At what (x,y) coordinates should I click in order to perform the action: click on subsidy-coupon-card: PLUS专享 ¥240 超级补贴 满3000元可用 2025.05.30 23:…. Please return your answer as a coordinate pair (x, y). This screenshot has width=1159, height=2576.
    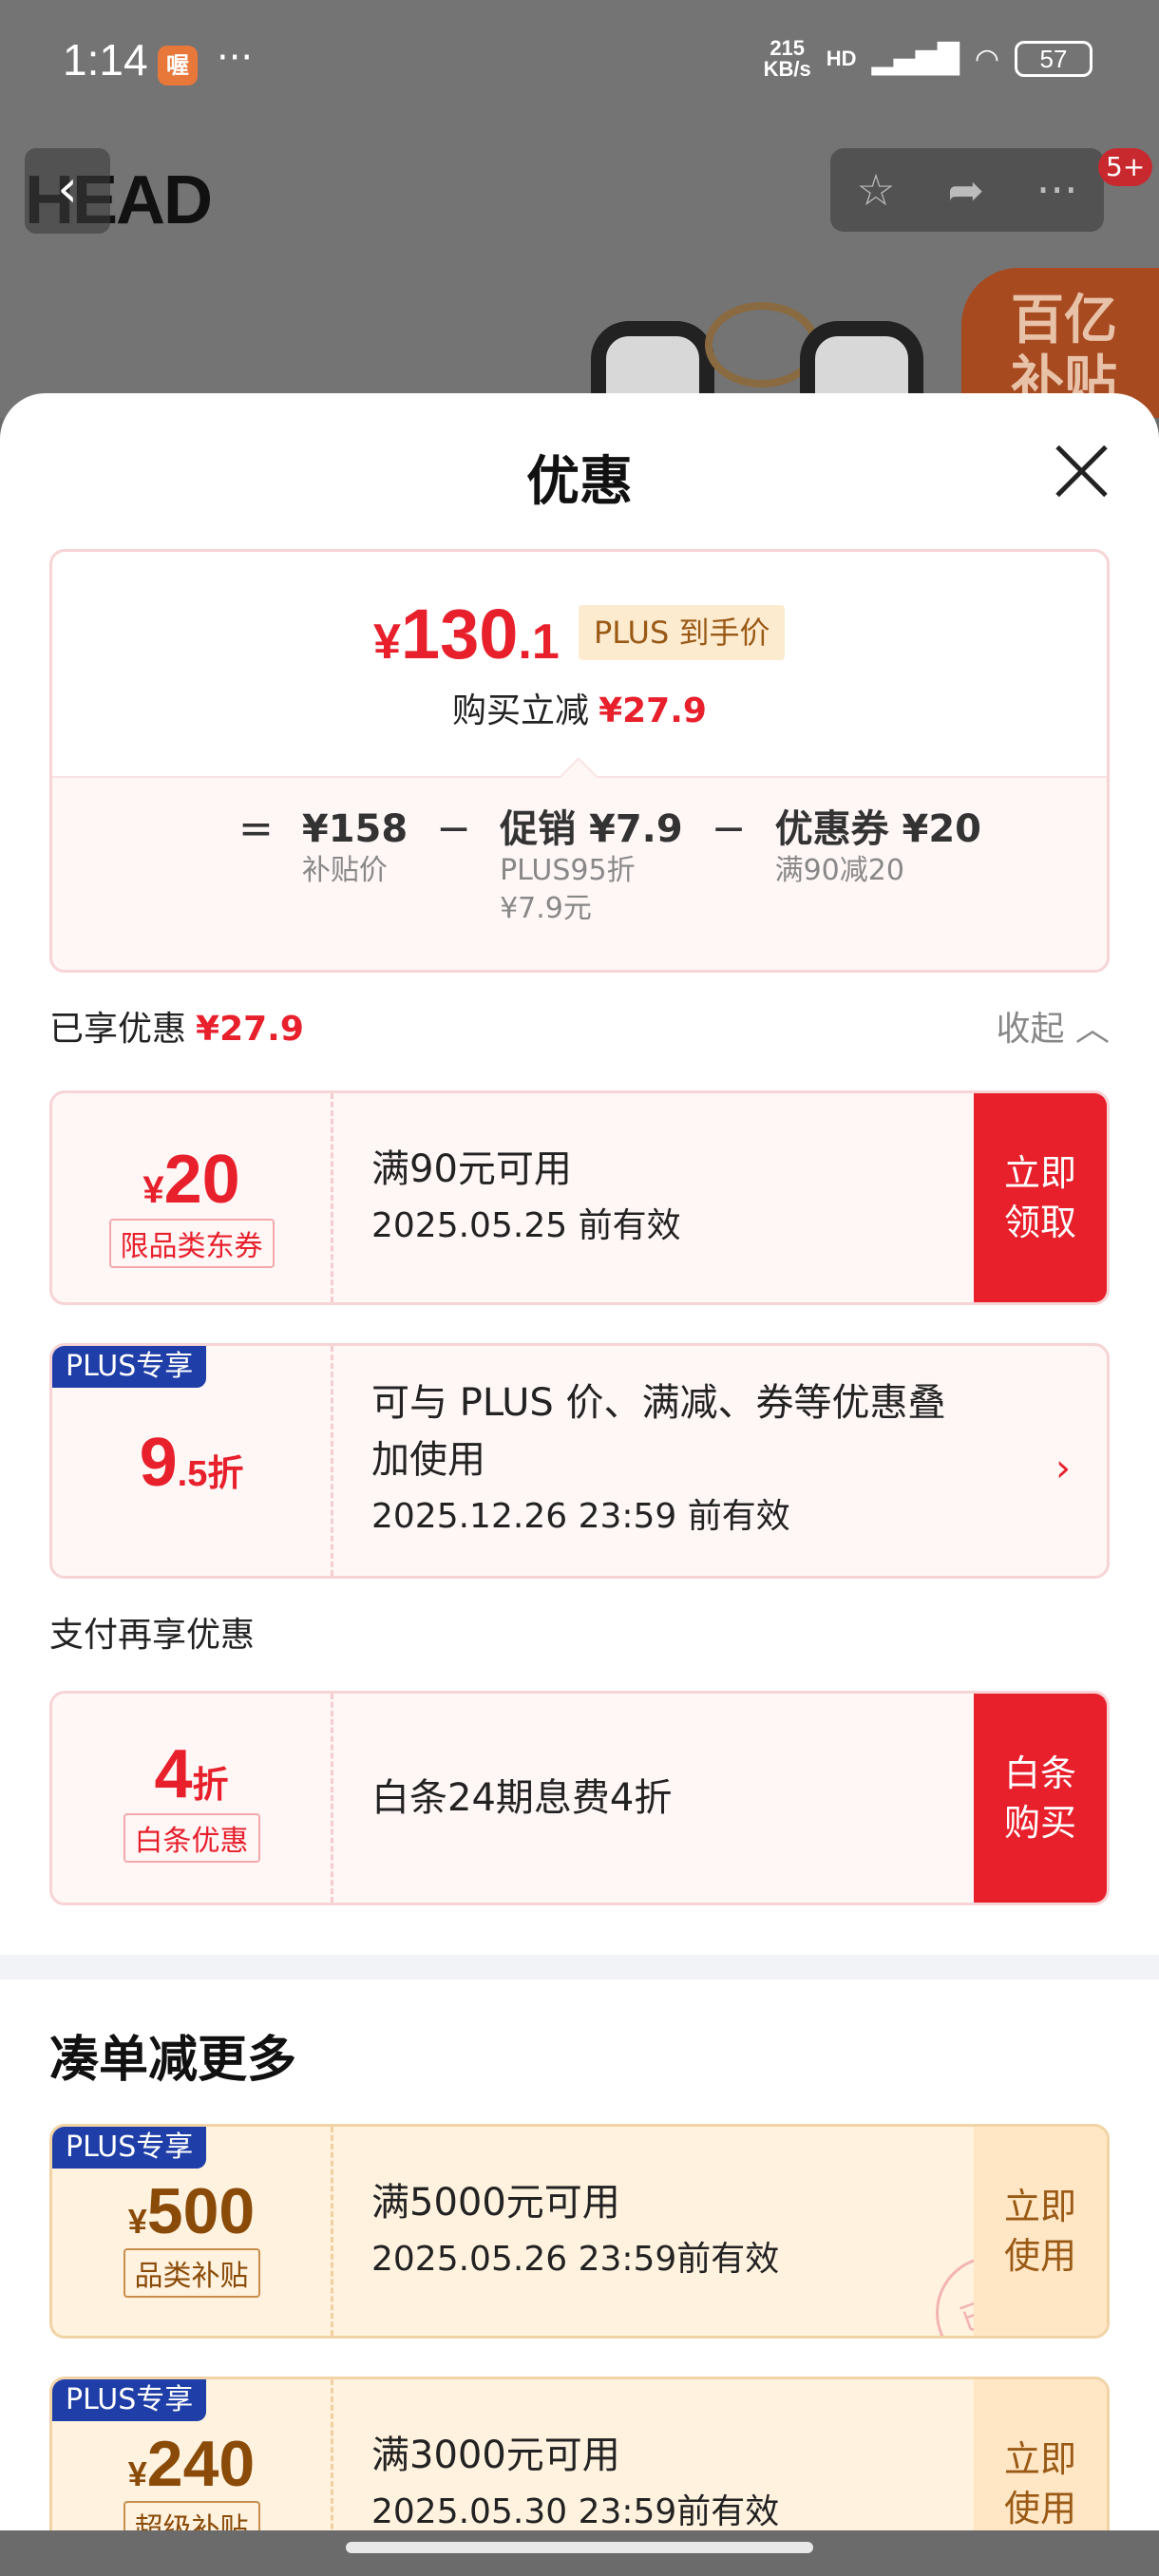
    Looking at the image, I should click on (579, 2453).